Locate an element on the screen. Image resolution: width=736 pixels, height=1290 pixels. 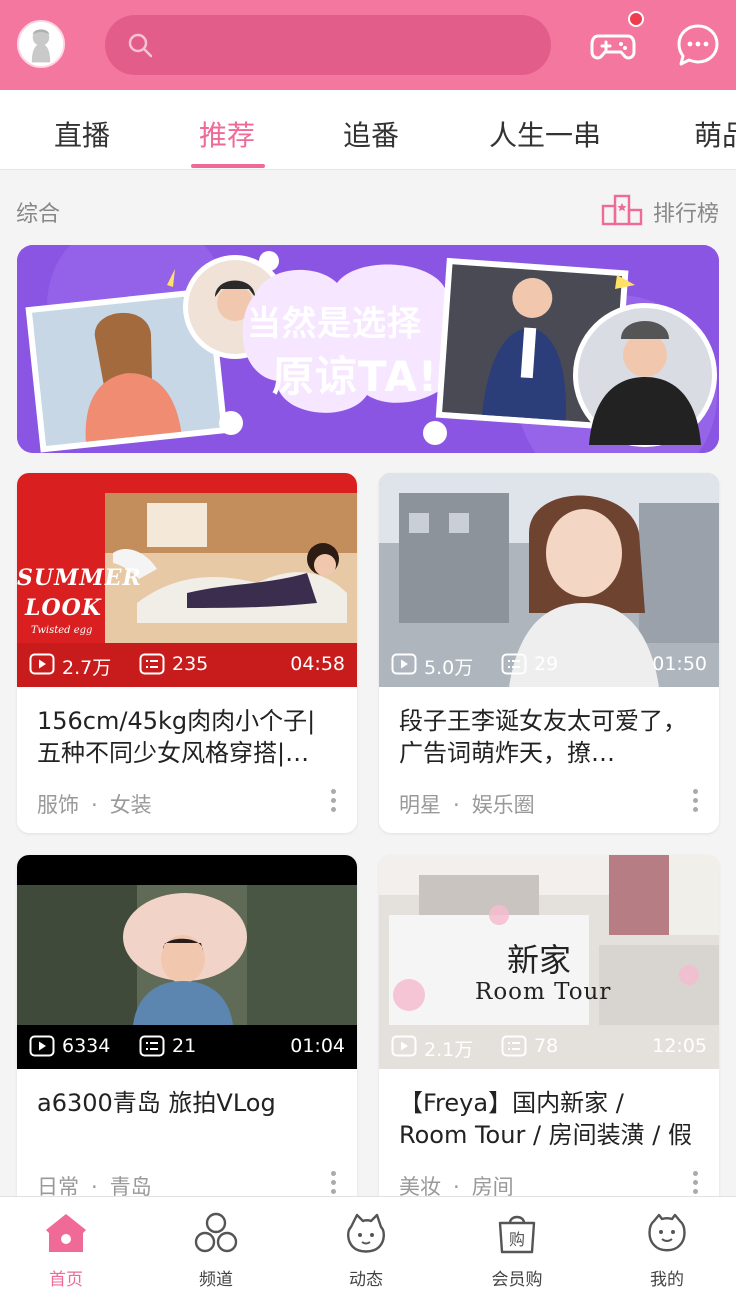
ranking-button: 排行榜 is located at coordinates (662, 211).